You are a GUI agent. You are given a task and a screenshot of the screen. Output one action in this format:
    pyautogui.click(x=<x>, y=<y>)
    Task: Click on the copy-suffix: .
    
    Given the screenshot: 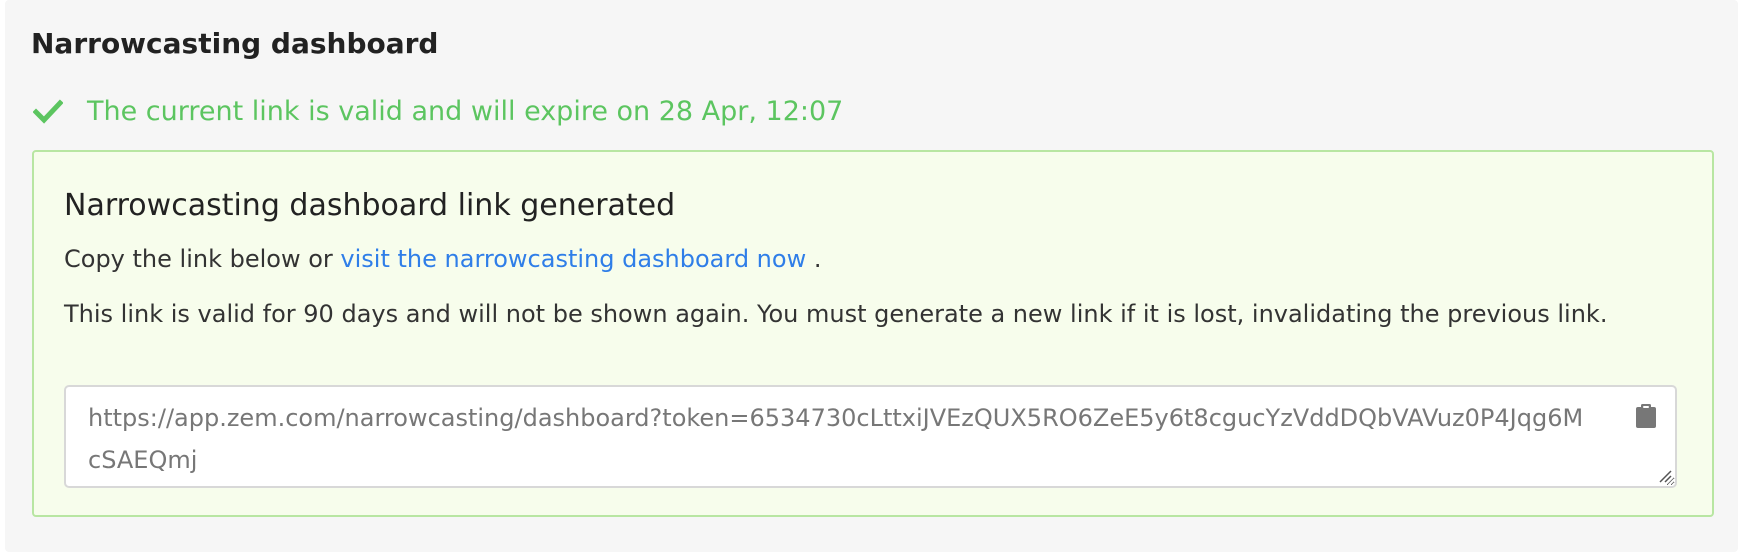 What is the action you would take?
    pyautogui.click(x=817, y=259)
    